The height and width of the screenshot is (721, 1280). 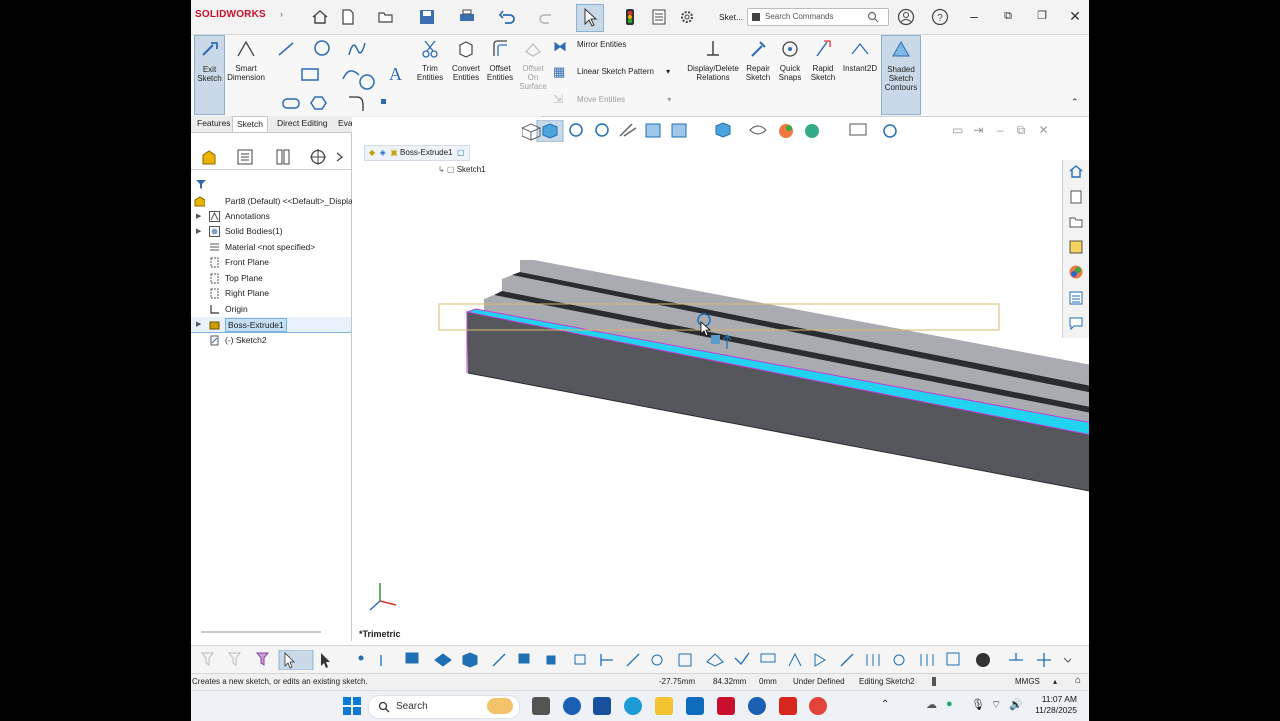 I want to click on tree-item-sketch2: (-) Sketch2, so click(x=271, y=340).